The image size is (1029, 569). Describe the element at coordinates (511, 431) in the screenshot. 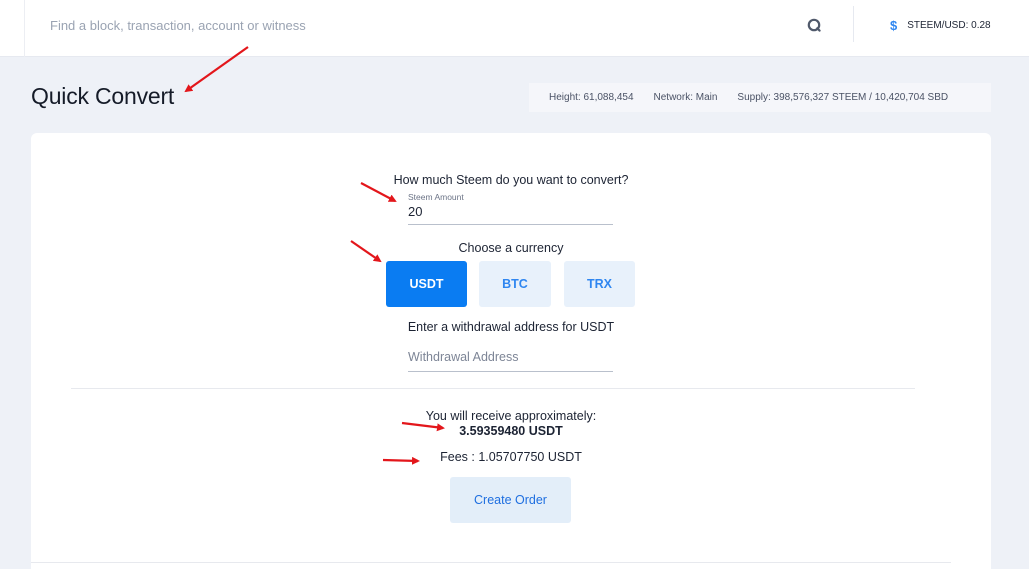

I see `receive-amount: 3.59359480 USDT` at that location.